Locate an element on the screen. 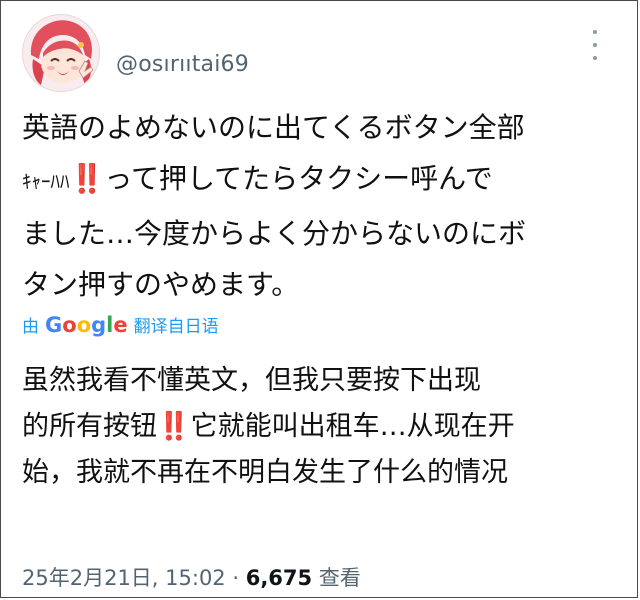 Image resolution: width=640 pixels, height=600 pixels. more-vertical-icon is located at coordinates (595, 45).